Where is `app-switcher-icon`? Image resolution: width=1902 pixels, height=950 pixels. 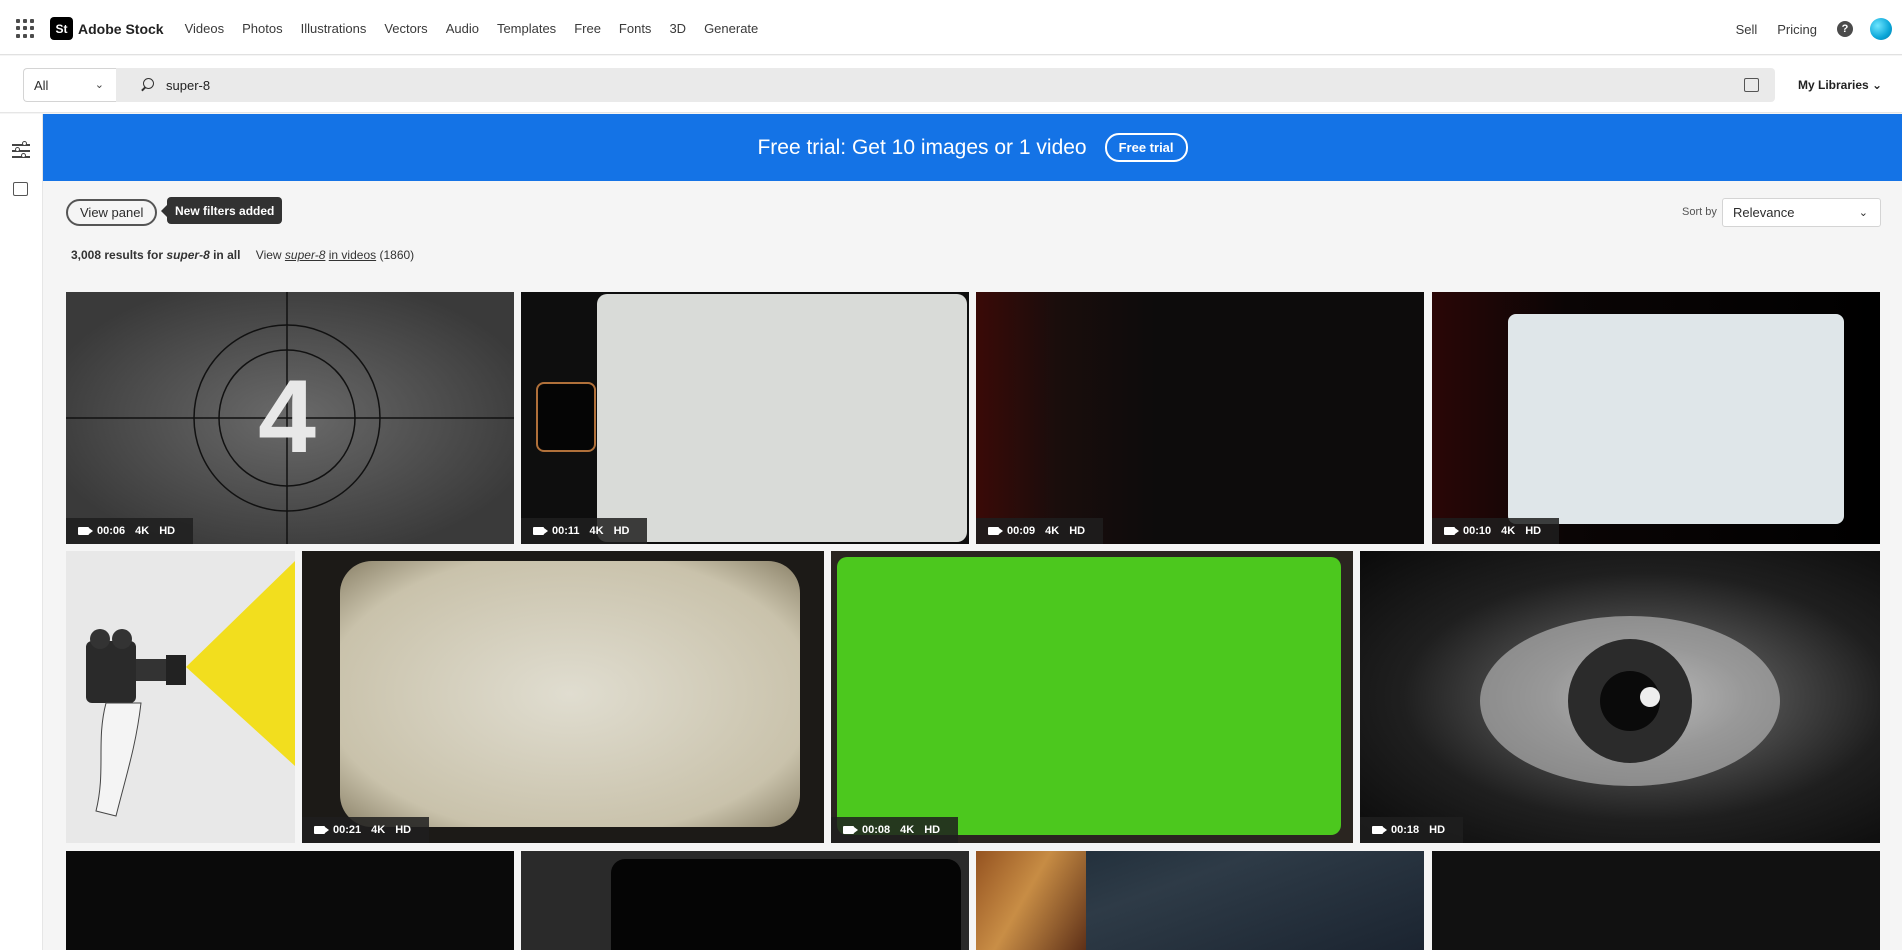 app-switcher-icon is located at coordinates (26, 29).